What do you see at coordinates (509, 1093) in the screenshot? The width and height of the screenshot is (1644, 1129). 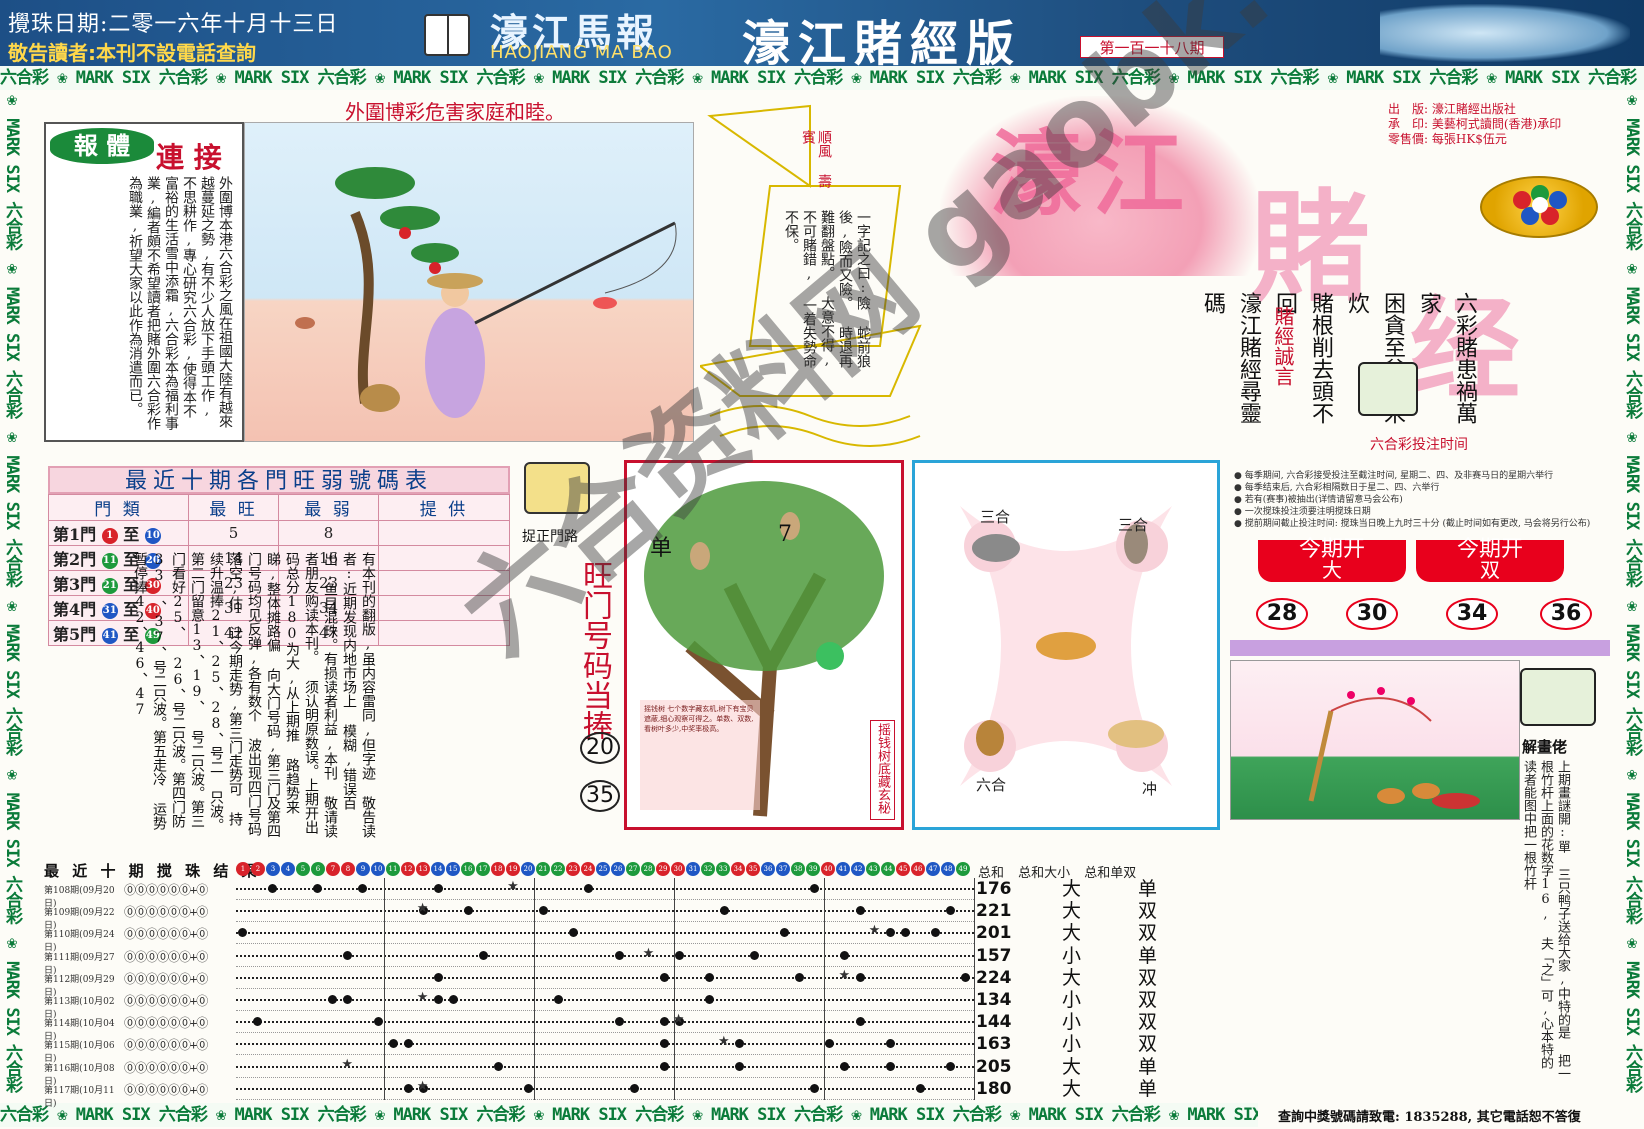 I see `result-row: 第117期(10月11日) ⓪⓪⓪⓪⓪⓪+⓪ ★` at bounding box center [509, 1093].